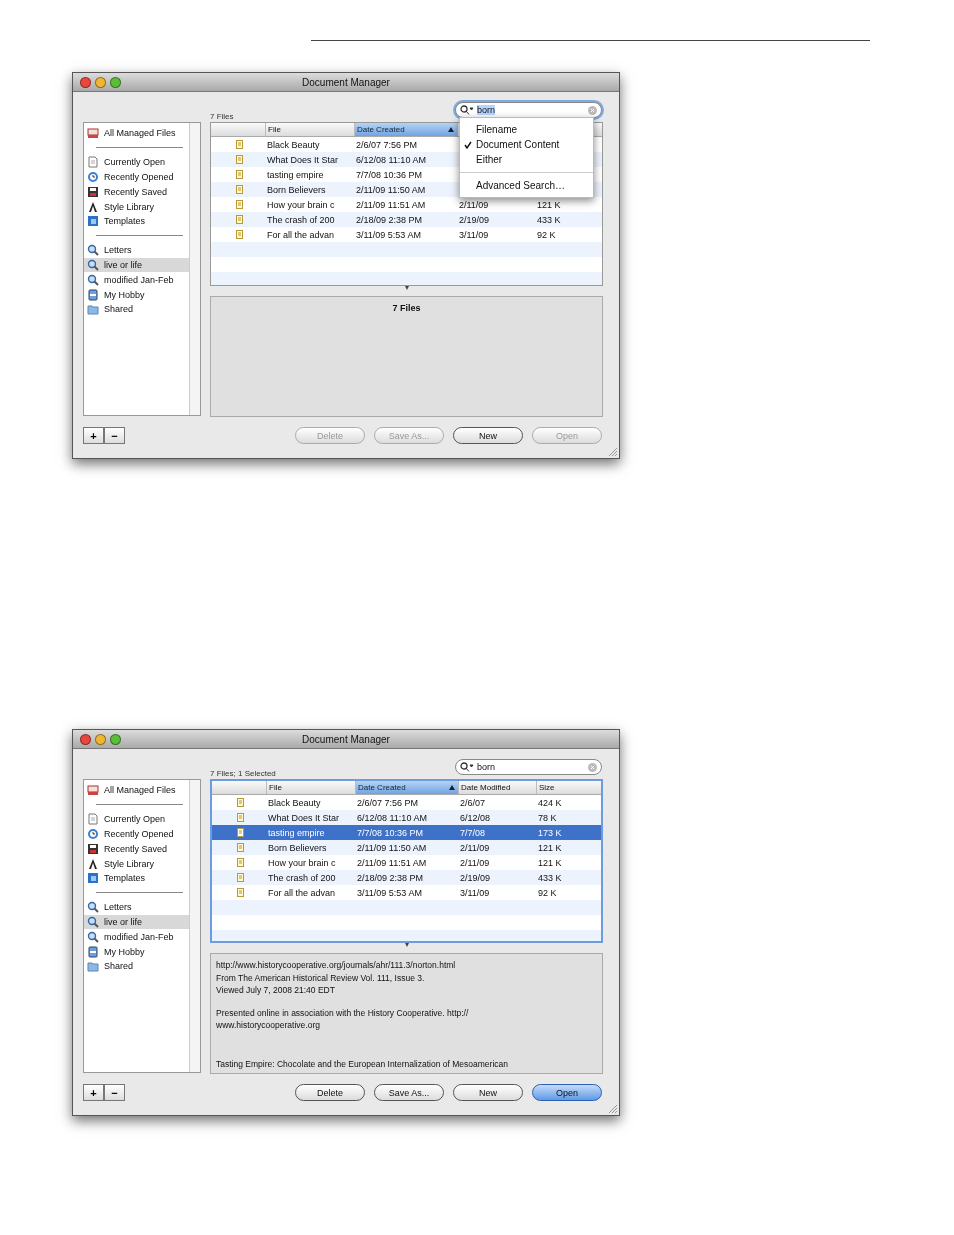  Describe the element at coordinates (568, 787) in the screenshot. I see `column-header: Size` at that location.